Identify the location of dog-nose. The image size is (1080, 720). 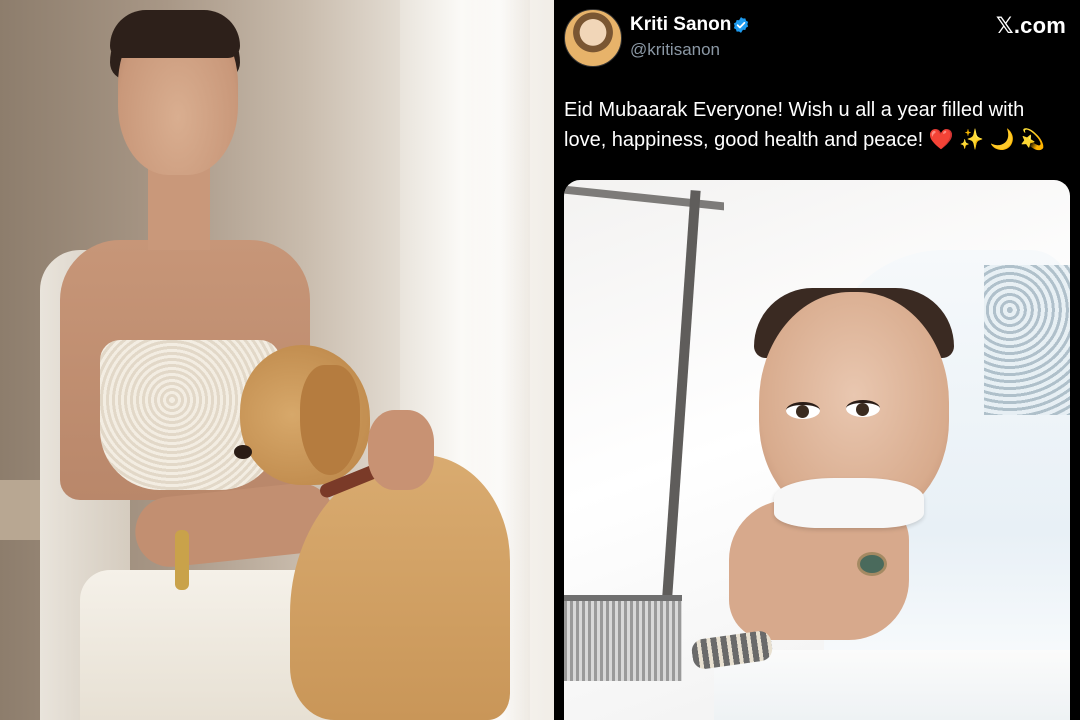
(243, 452).